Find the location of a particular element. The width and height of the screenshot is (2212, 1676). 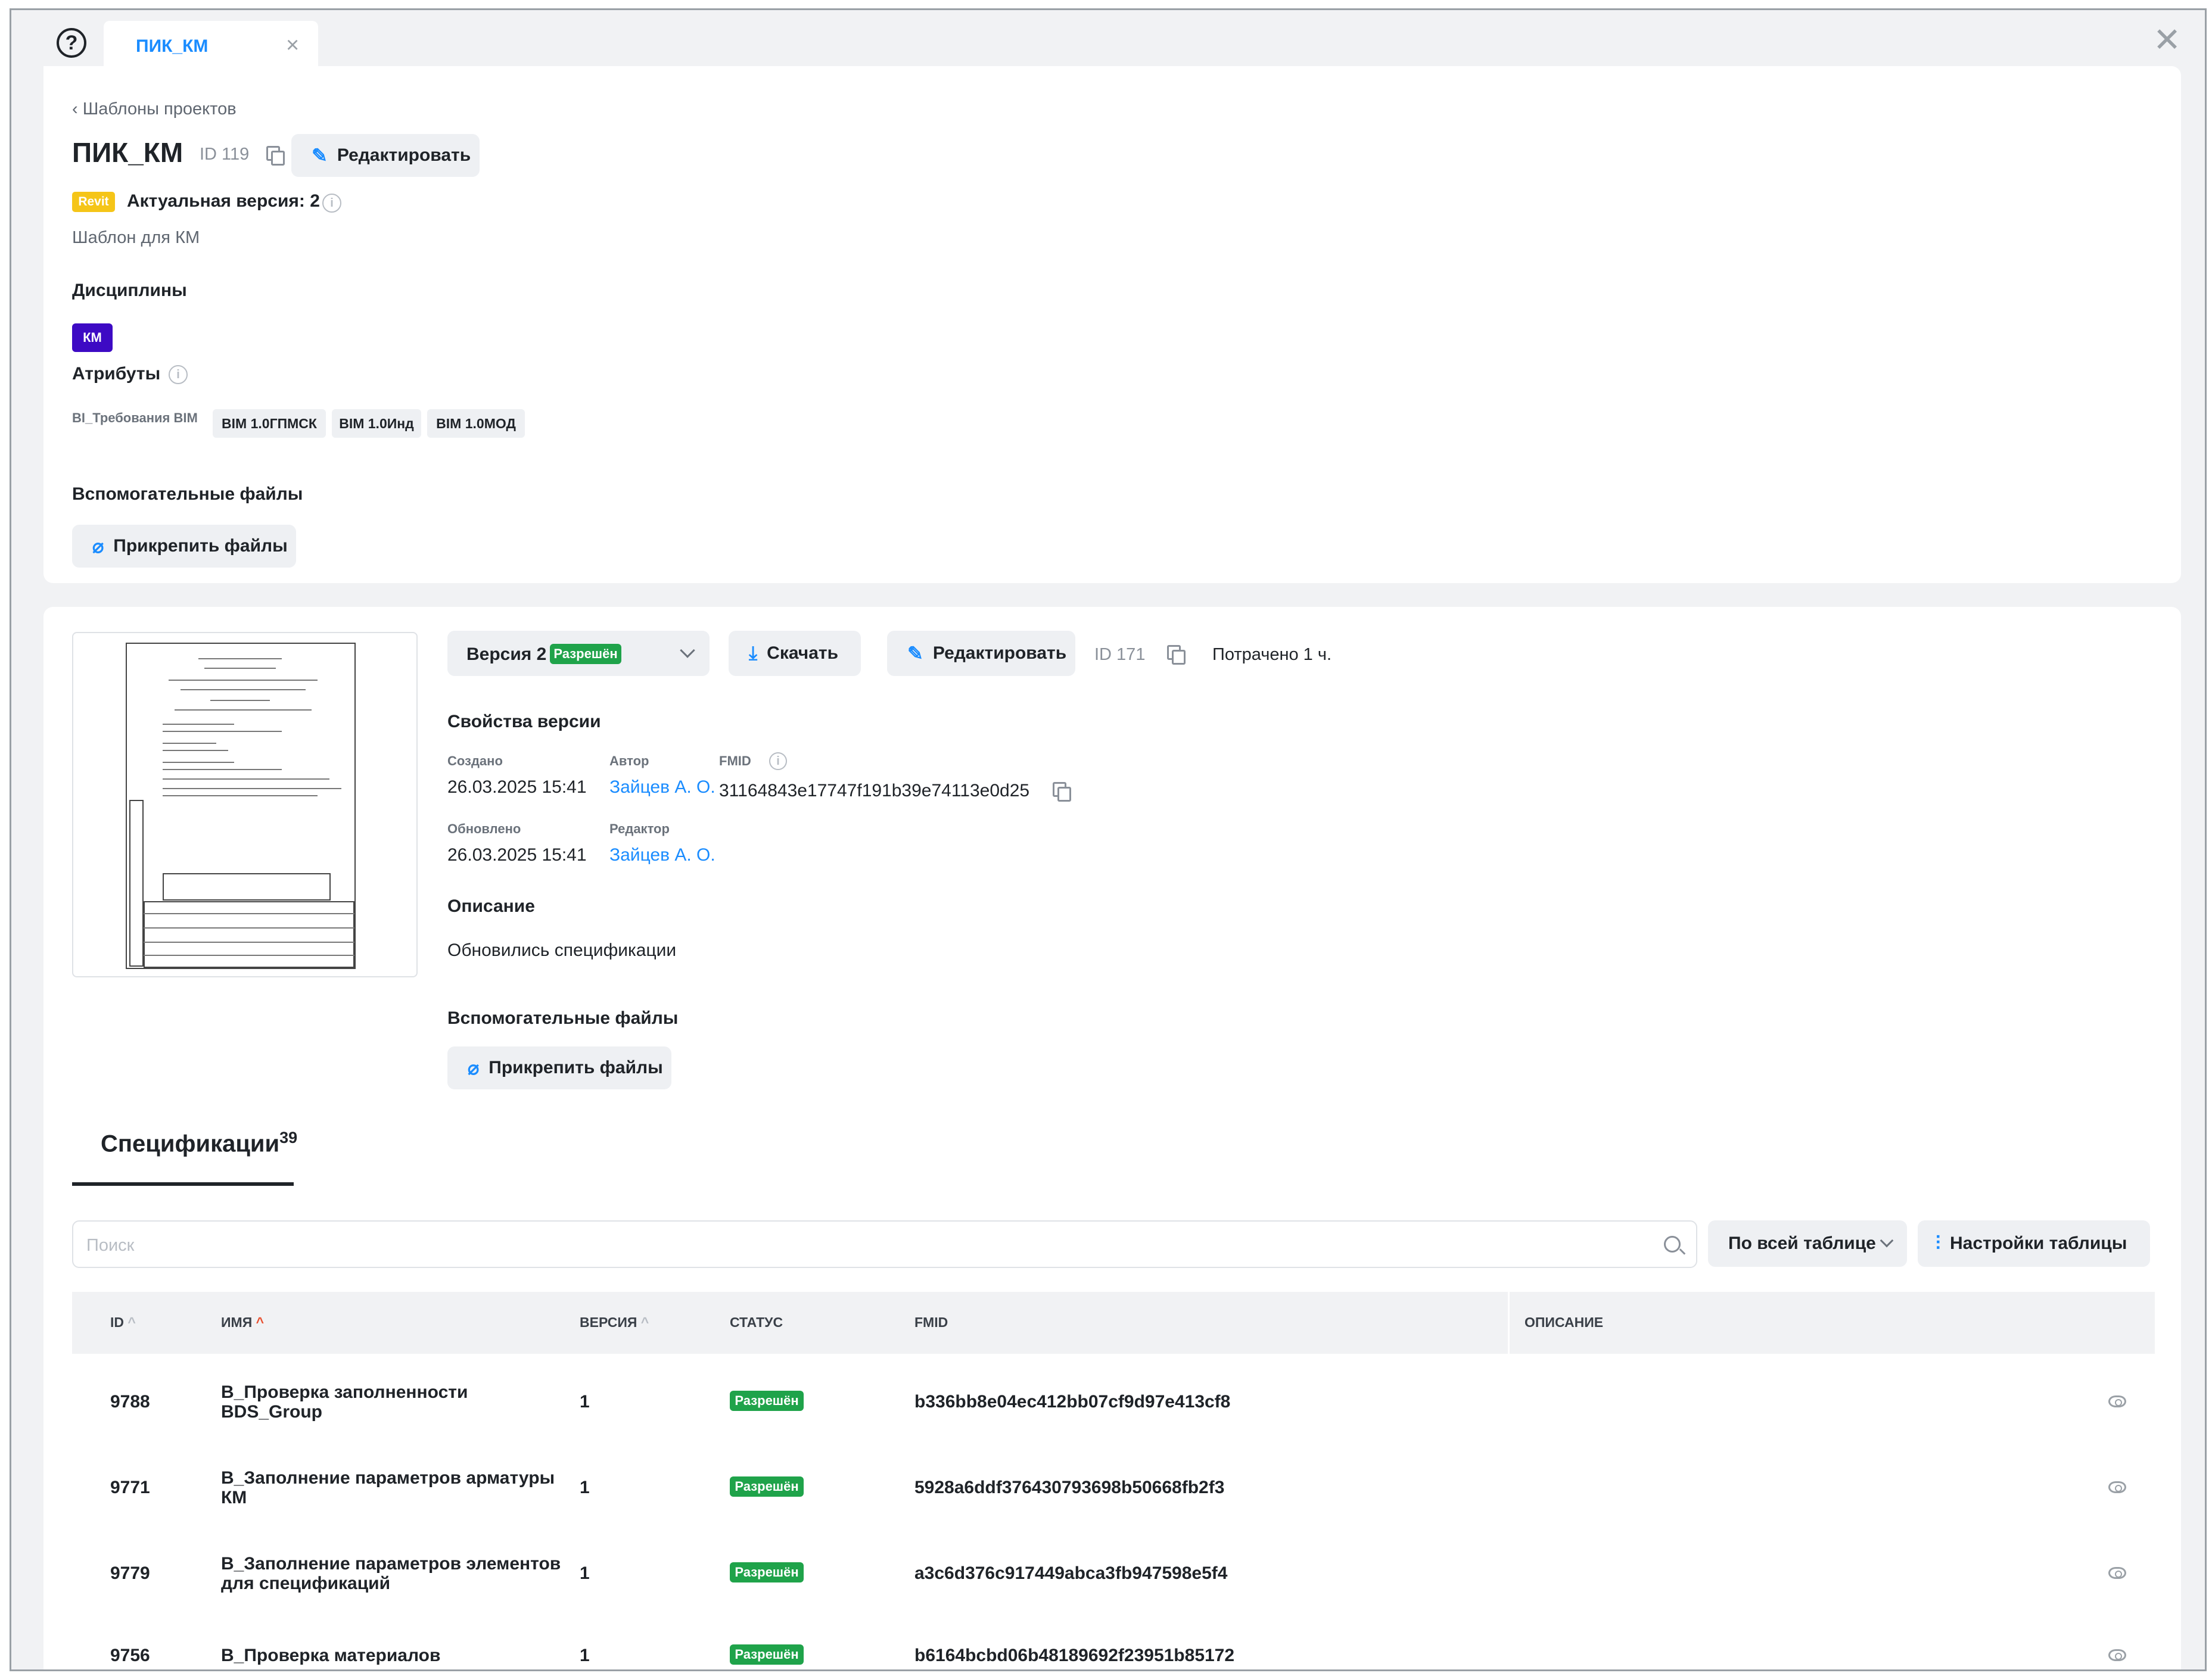

table-header: ID ^ ИМЯ ^ ВЕРСИЯ ^ СТАТУС FMID ОПИСАНИЕ is located at coordinates (1113, 1323).